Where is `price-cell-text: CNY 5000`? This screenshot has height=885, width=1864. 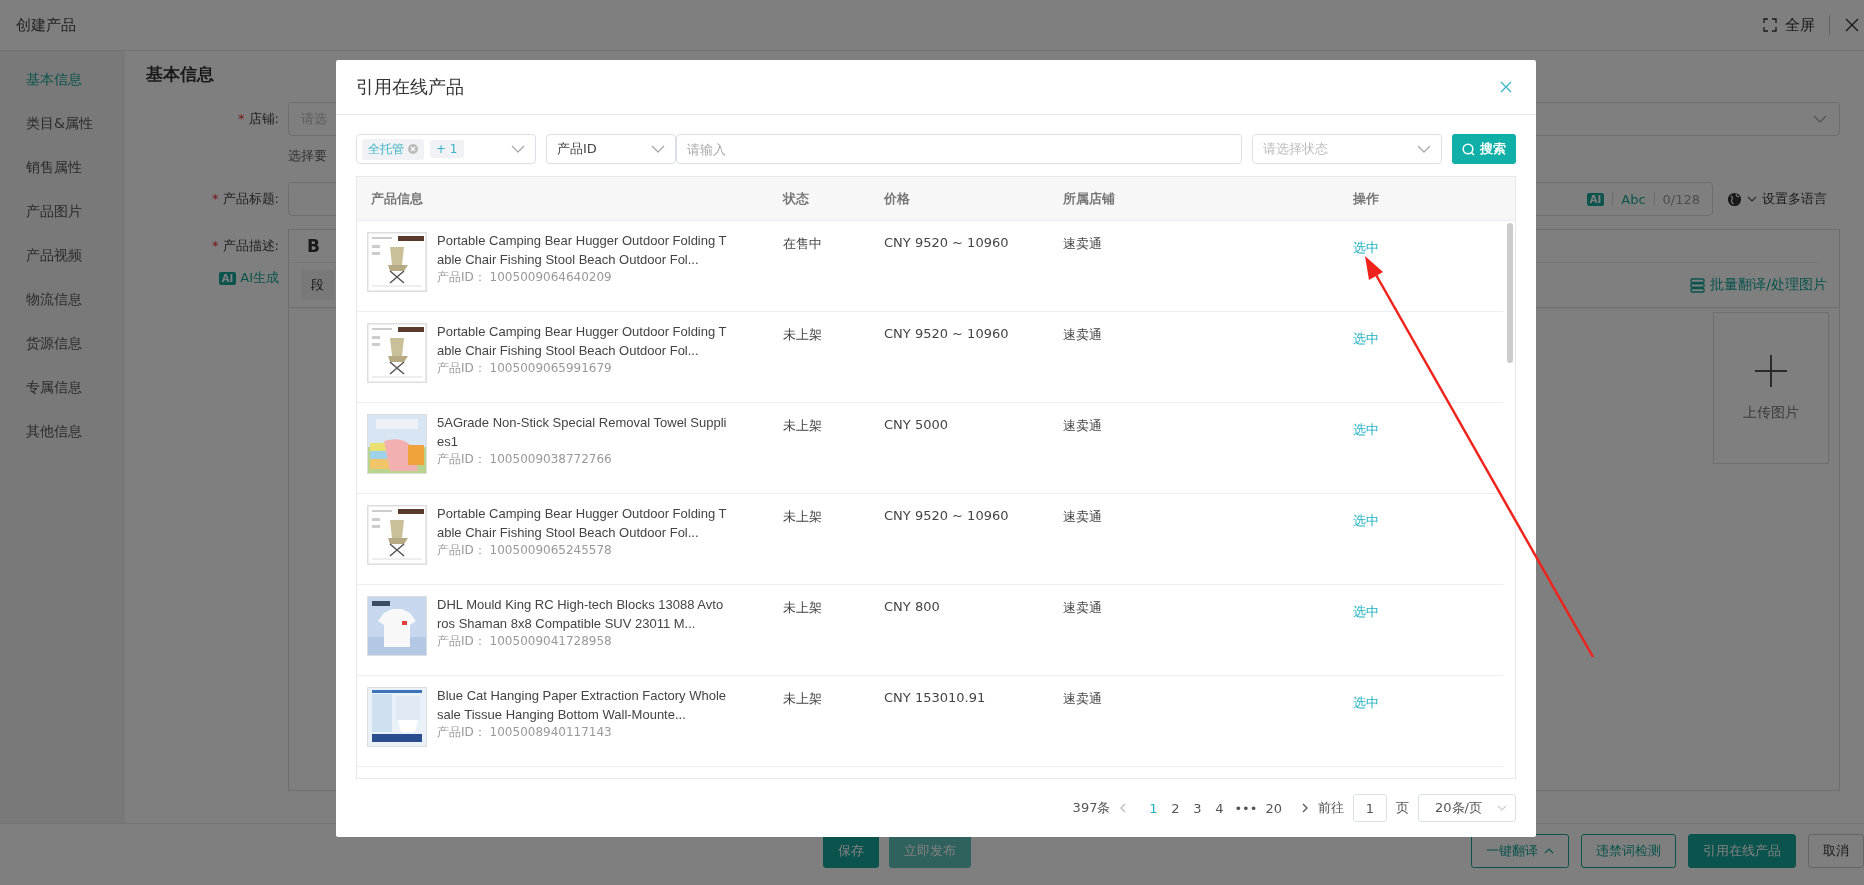
price-cell-text: CNY 5000 is located at coordinates (916, 425).